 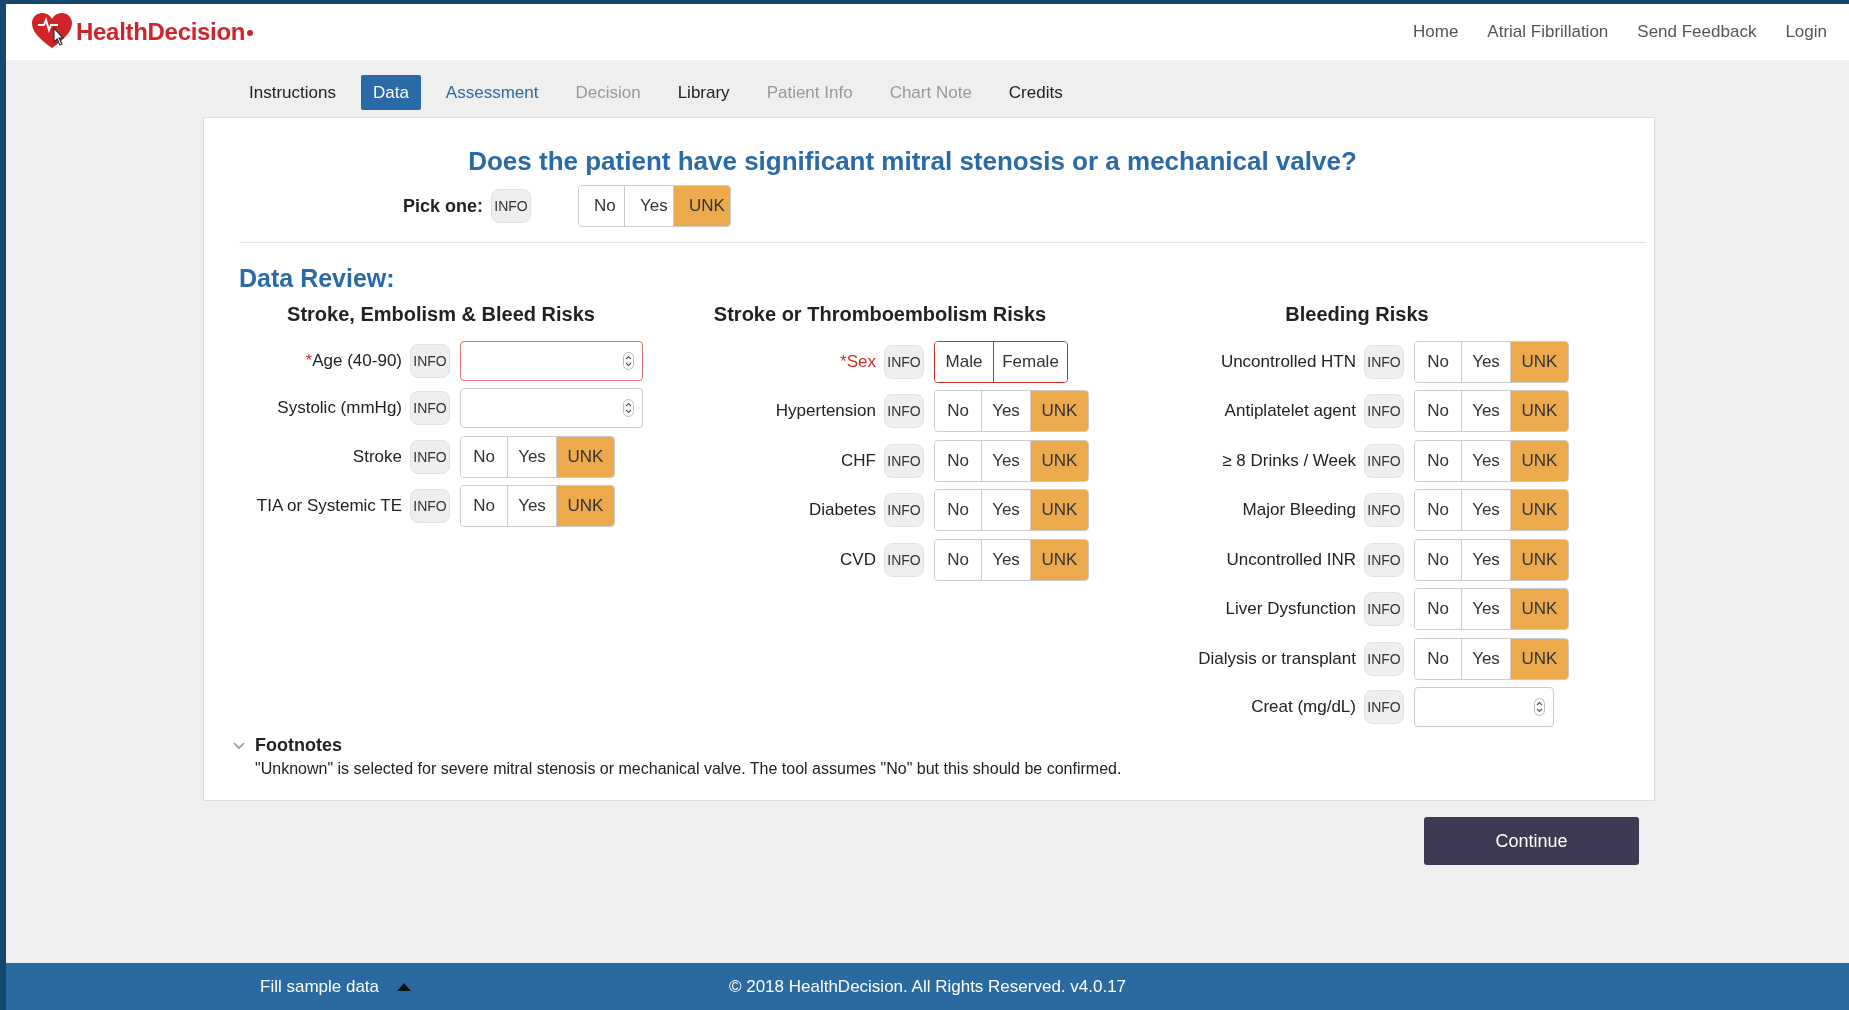 I want to click on question-title: Does the patient have significant mitral stenosis or a mechanical valve?, so click(x=912, y=161).